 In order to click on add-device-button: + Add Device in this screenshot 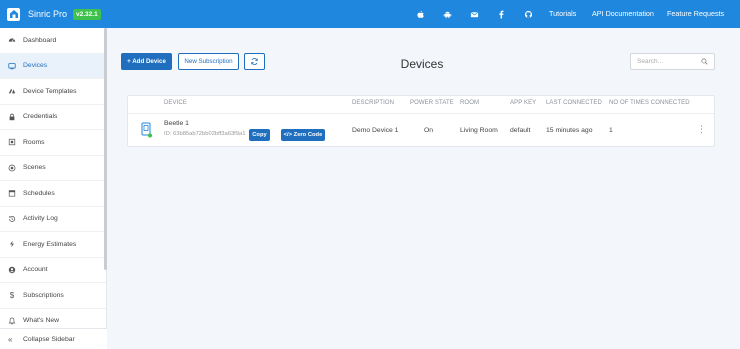, I will do `click(146, 61)`.